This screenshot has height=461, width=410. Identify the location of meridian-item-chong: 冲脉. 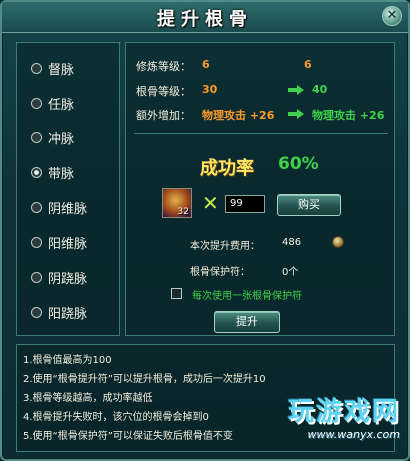
(52, 137).